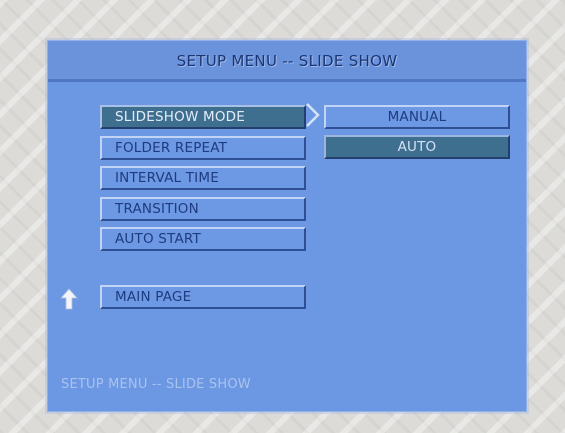 The height and width of the screenshot is (433, 565). Describe the element at coordinates (417, 147) in the screenshot. I see `option-auto: AUTO` at that location.